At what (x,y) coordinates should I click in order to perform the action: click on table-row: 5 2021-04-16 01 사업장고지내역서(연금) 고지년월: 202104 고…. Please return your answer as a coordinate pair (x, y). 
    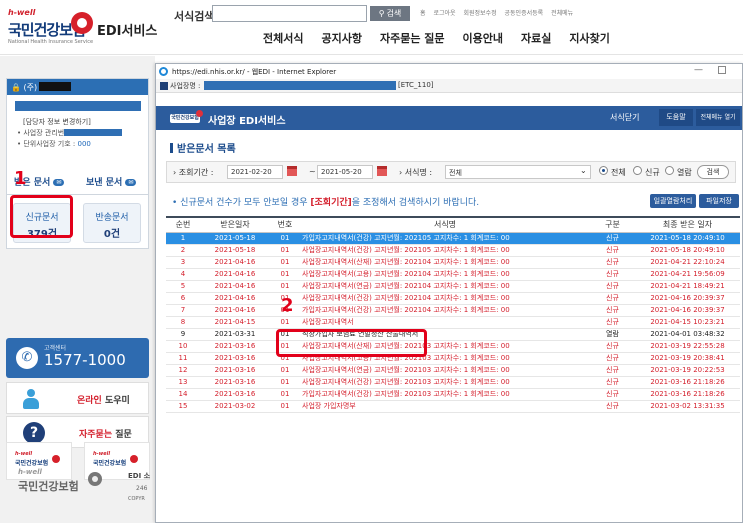
    Looking at the image, I should click on (453, 286).